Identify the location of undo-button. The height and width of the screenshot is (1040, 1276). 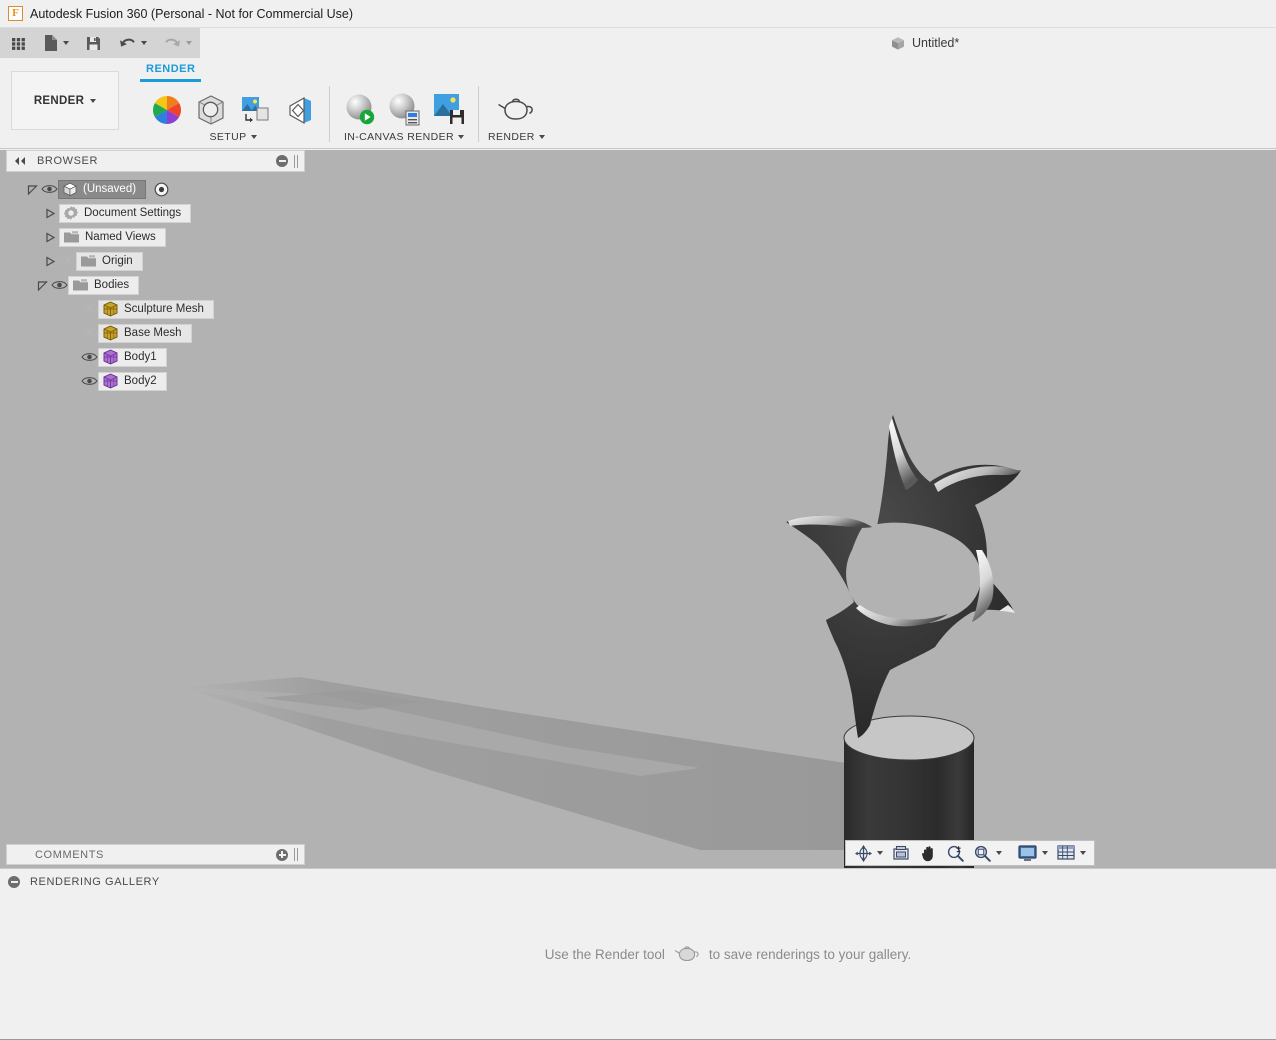
(132, 43).